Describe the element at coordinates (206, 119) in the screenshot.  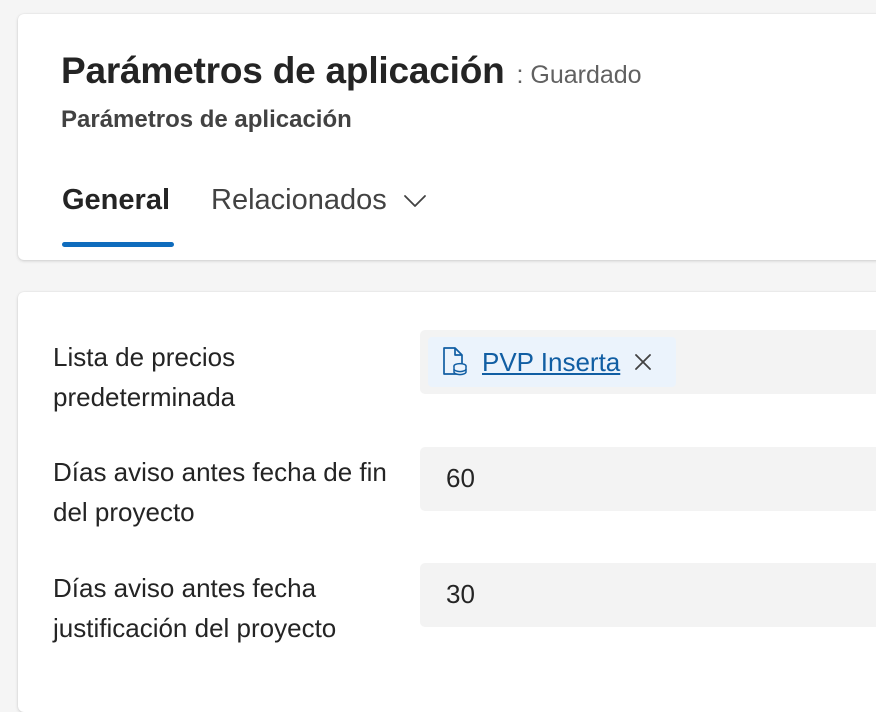
I see `entity-subtitle: Parámetros de aplicación` at that location.